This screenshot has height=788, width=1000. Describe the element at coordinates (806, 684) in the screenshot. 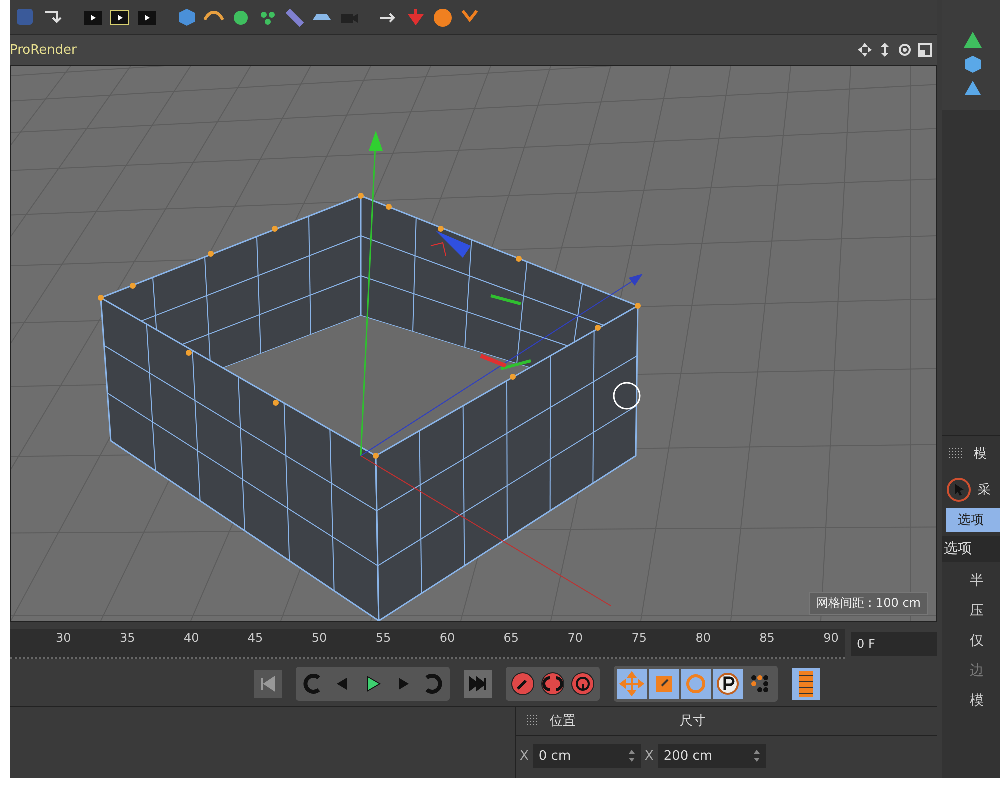

I see `film-strip-icon` at that location.